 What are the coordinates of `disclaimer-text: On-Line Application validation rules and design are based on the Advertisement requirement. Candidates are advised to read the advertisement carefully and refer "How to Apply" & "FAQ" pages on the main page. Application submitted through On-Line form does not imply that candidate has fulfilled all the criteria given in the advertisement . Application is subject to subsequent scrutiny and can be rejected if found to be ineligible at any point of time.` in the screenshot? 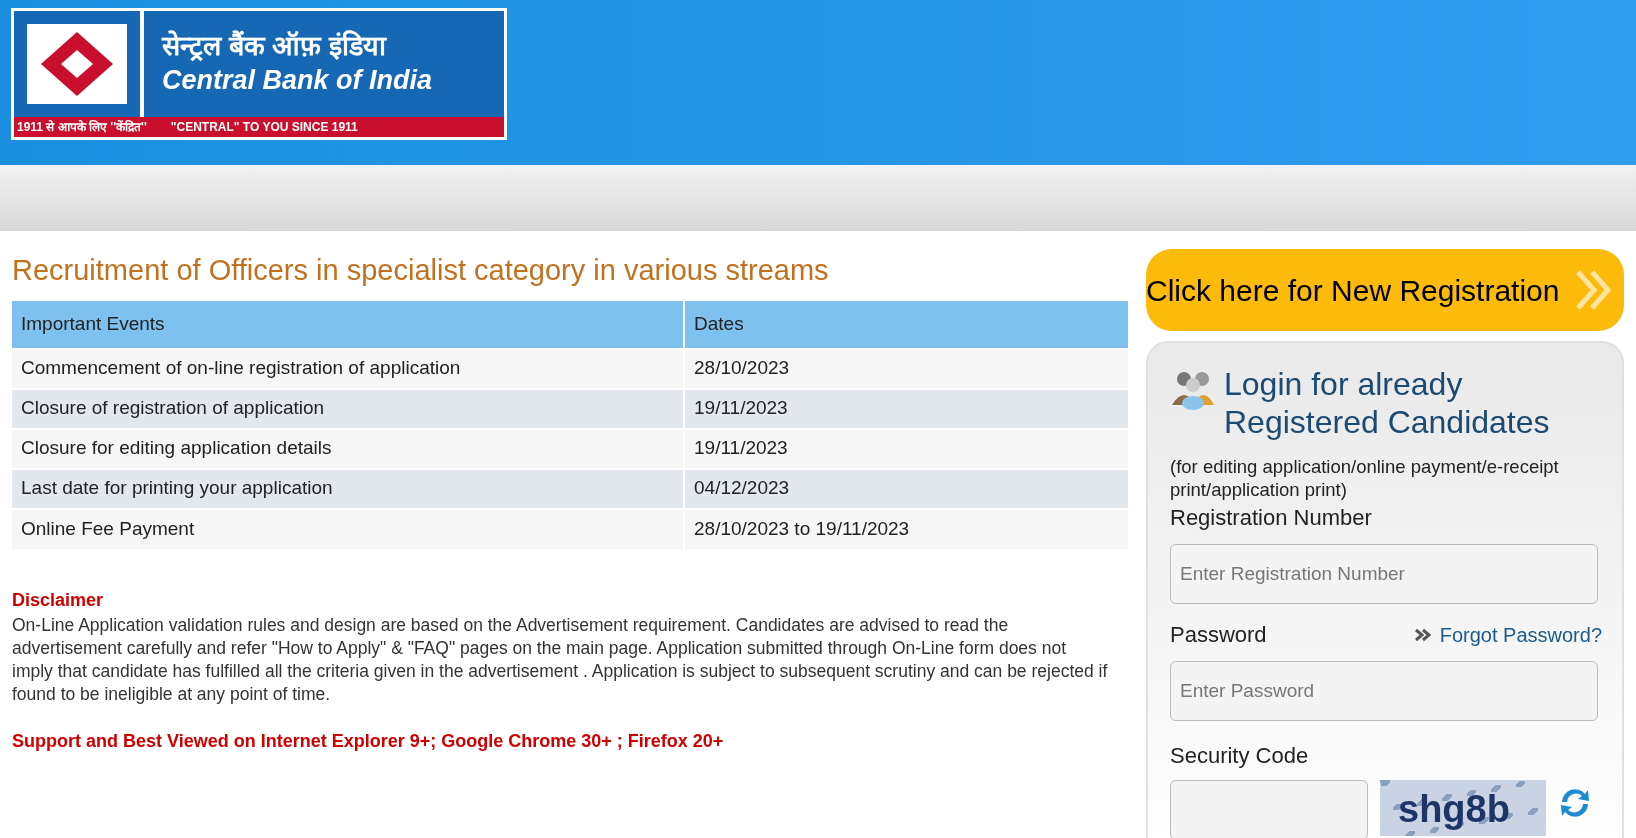 It's located at (560, 659).